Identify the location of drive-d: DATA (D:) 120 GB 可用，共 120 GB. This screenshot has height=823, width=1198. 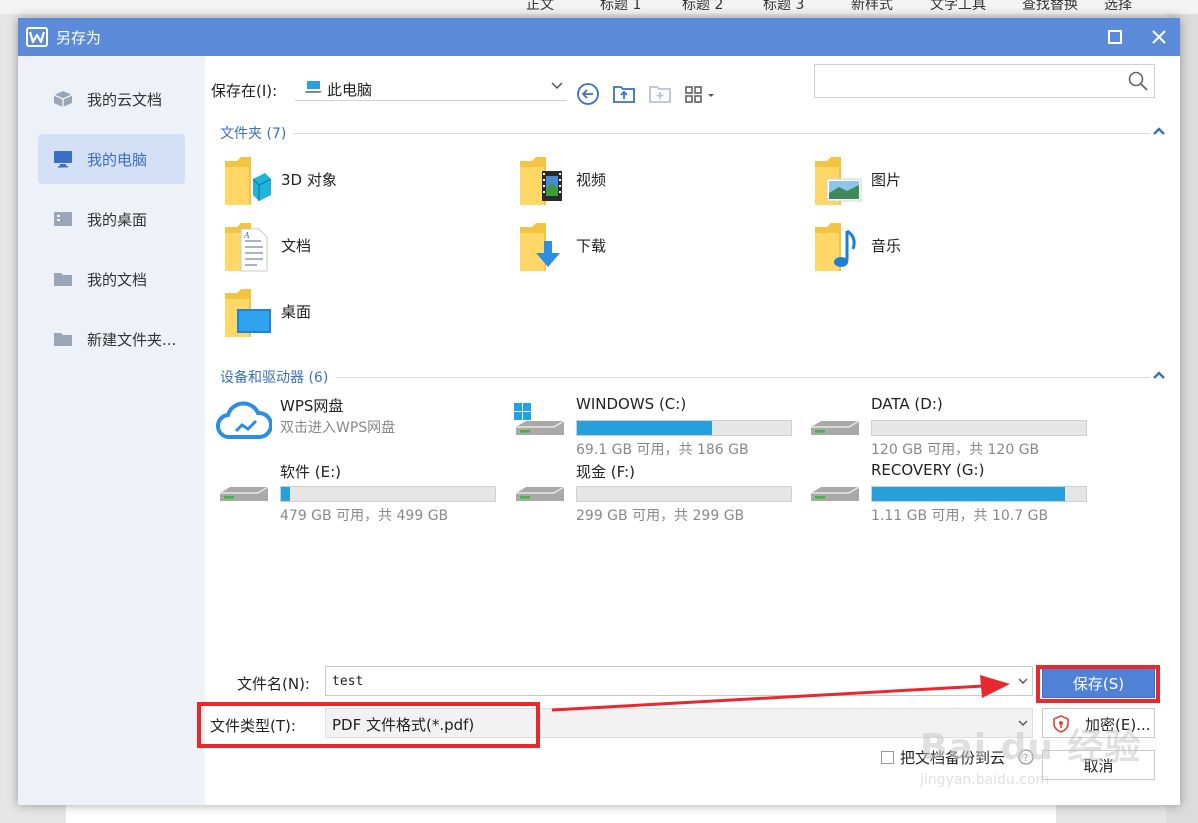
(952, 426).